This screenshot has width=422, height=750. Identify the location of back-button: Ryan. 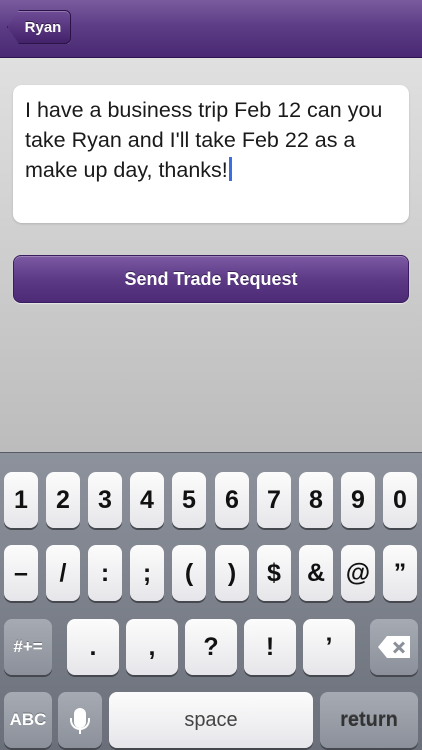
(39, 27).